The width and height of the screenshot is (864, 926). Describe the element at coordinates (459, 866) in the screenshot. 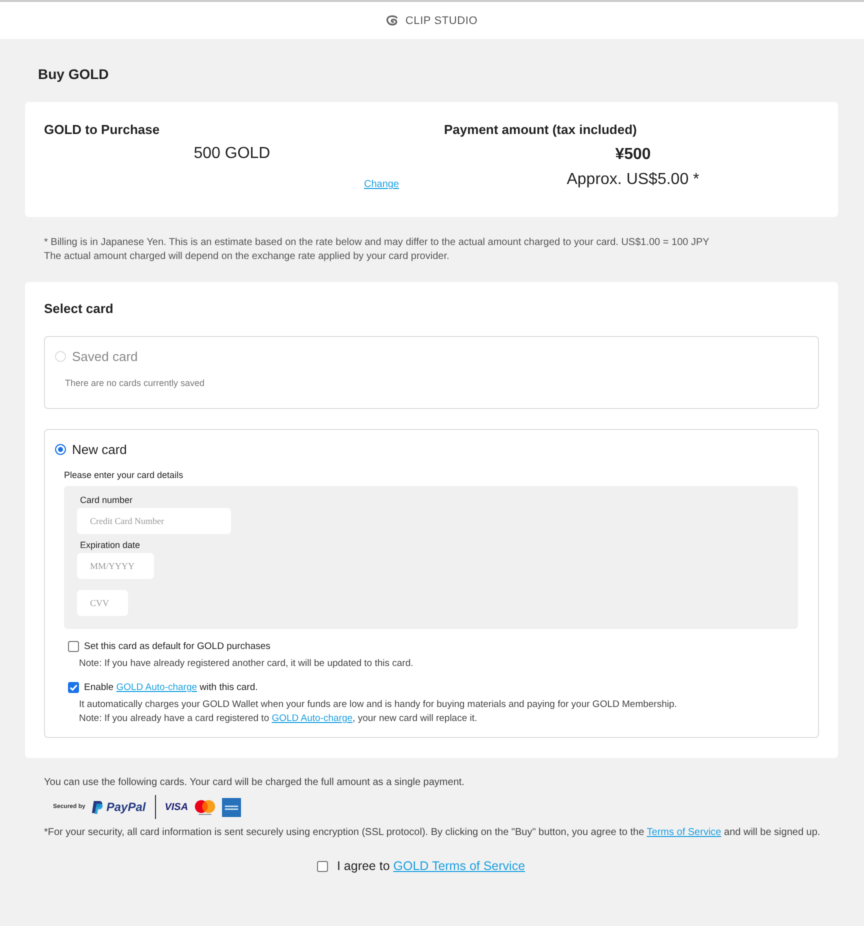

I see `link: GOLD Terms of Service` at that location.